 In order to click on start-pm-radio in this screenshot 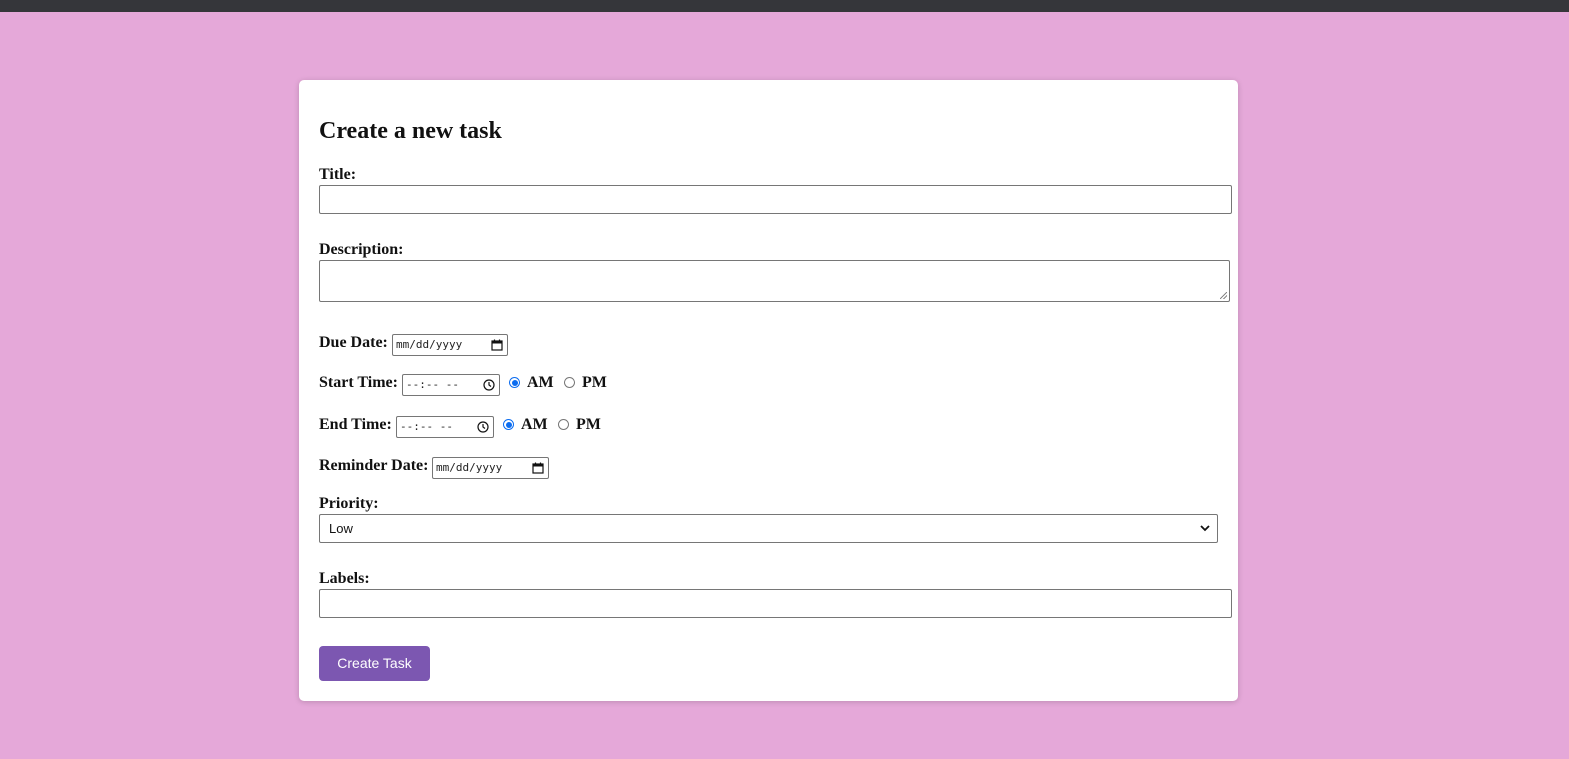, I will do `click(569, 382)`.